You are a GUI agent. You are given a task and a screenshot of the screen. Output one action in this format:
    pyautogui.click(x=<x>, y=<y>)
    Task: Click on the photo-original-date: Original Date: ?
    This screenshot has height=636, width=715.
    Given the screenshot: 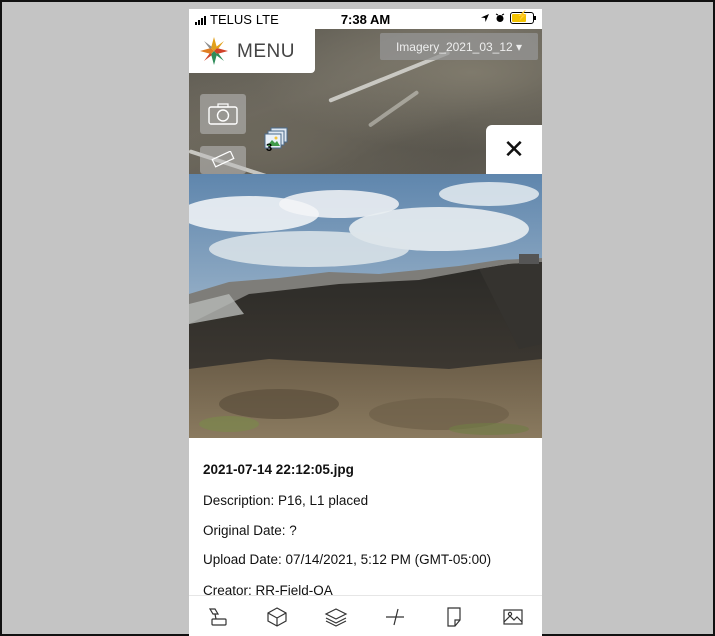 What is the action you would take?
    pyautogui.click(x=250, y=530)
    